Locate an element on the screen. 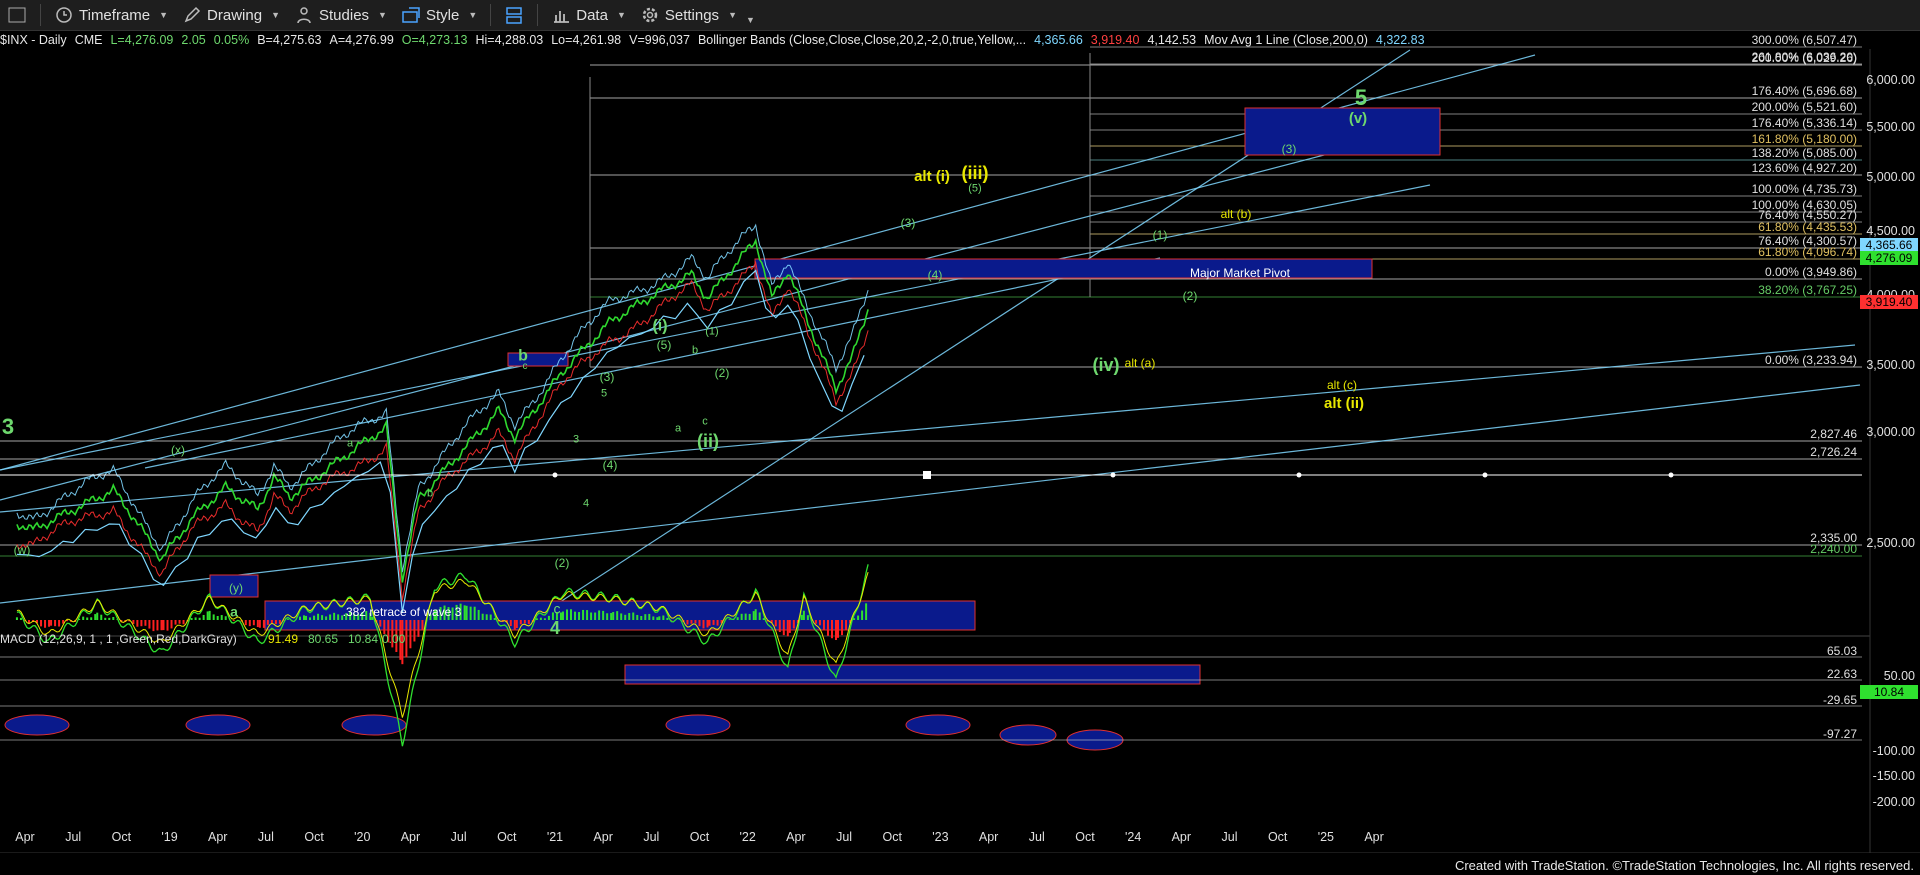  settings-button: Settings ▼ ▼ is located at coordinates (697, 15).